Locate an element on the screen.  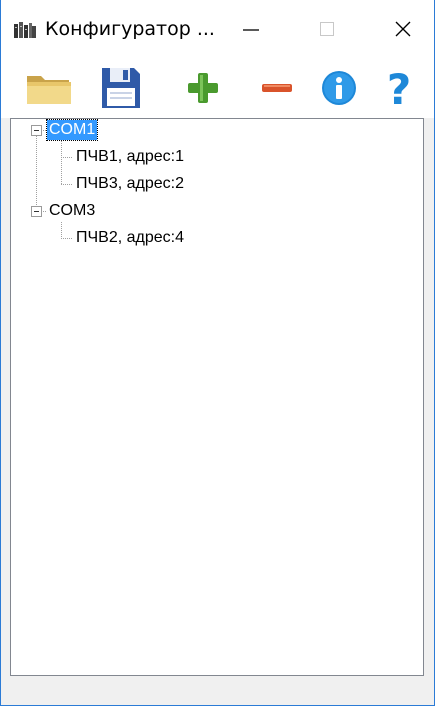
collapse-toggle-com1 is located at coordinates (36, 130).